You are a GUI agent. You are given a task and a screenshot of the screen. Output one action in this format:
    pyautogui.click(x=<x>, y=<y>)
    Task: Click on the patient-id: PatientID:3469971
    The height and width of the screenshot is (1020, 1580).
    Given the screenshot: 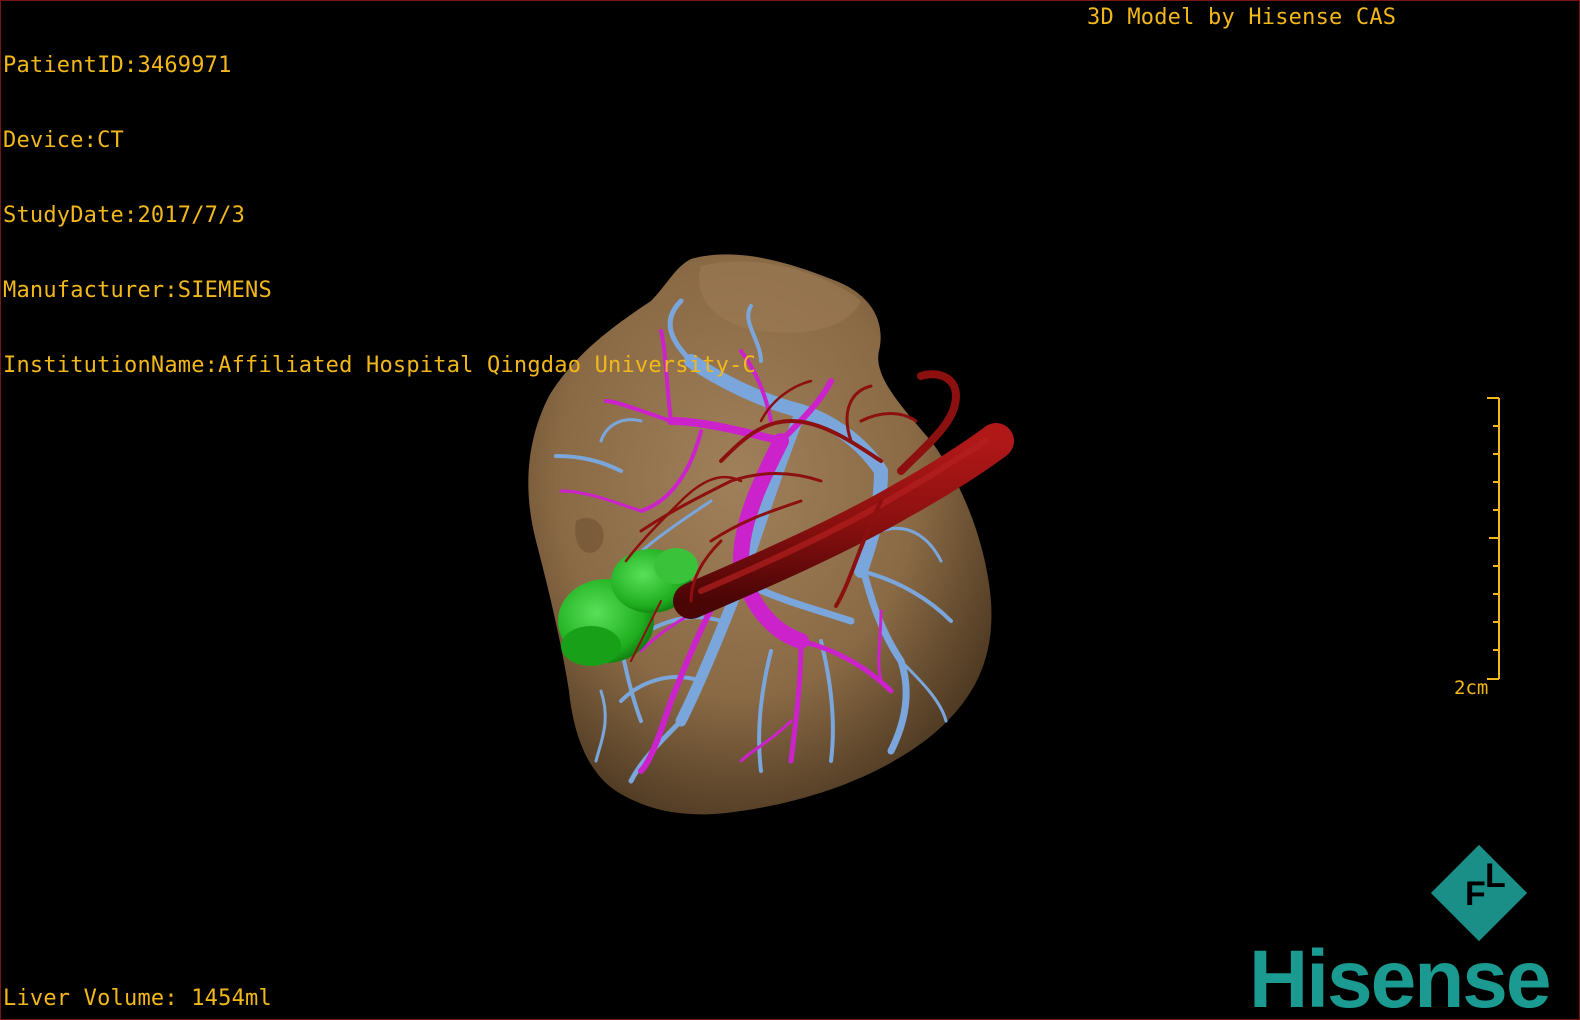 What is the action you would take?
    pyautogui.click(x=117, y=65)
    